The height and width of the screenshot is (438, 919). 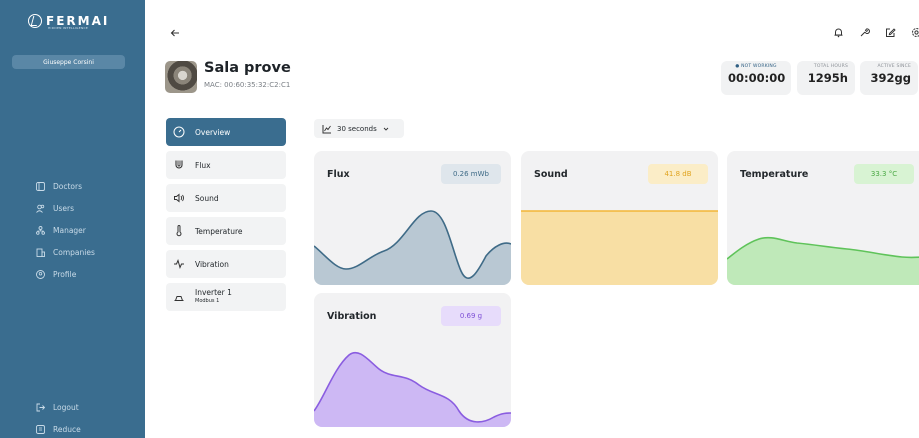 I want to click on sidebar-item-companies: Companies, so click(x=65, y=252).